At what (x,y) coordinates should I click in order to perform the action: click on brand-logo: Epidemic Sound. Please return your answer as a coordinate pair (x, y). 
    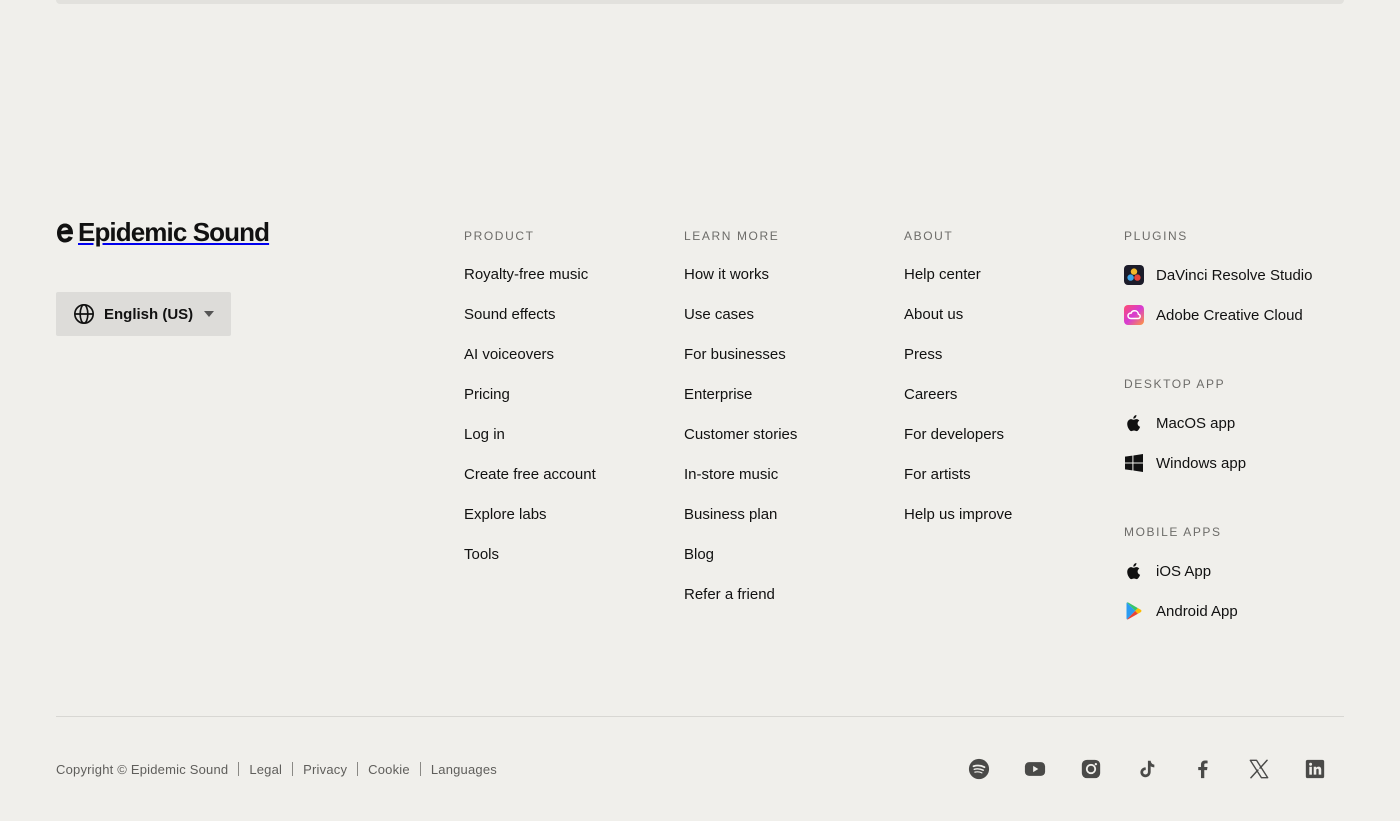
    Looking at the image, I should click on (163, 232).